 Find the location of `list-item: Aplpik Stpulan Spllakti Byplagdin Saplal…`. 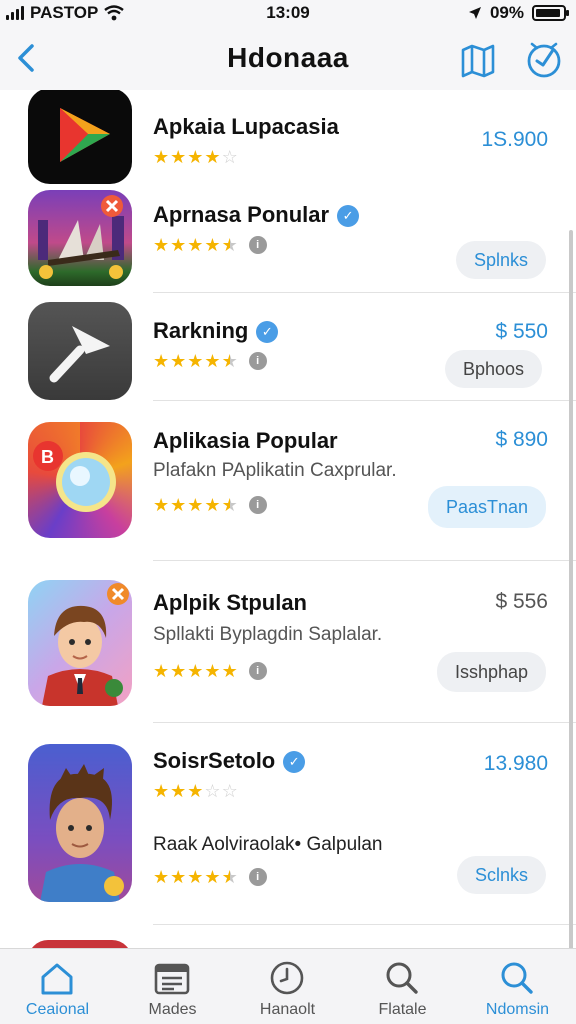

list-item: Aplpik Stpulan Spllakti Byplagdin Saplal… is located at coordinates (288, 643).